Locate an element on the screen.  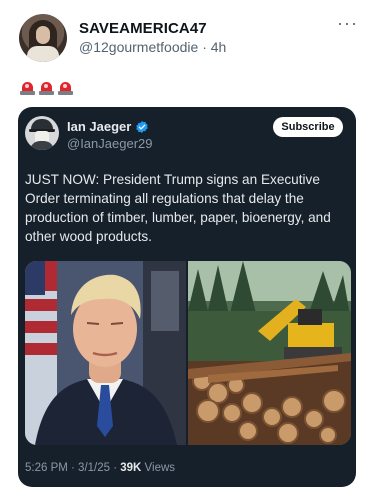
author-avatar is located at coordinates (43, 38).